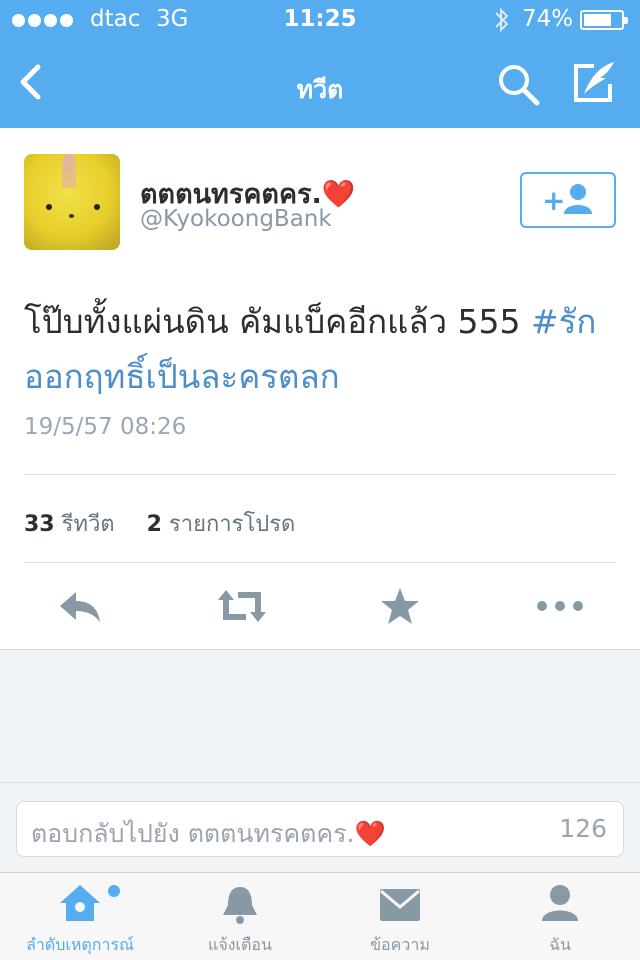  What do you see at coordinates (80, 944) in the screenshot?
I see `tab-label: ลำดับเหตุการณ์` at bounding box center [80, 944].